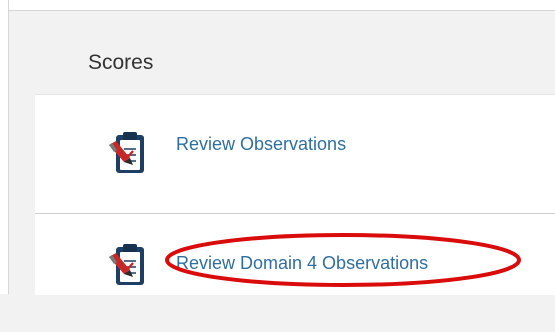 The width and height of the screenshot is (555, 332). Describe the element at coordinates (302, 263) in the screenshot. I see `review-domain-4-observations-link: Review Domain 4 Observations` at that location.